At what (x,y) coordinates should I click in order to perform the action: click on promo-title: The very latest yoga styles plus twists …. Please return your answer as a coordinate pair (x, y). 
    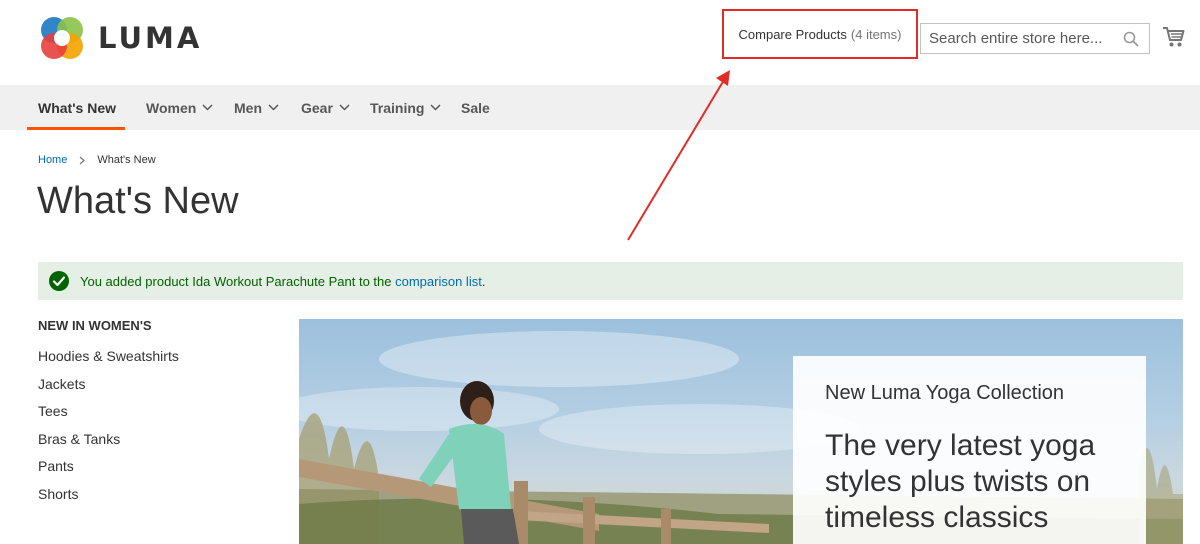
    Looking at the image, I should click on (960, 481).